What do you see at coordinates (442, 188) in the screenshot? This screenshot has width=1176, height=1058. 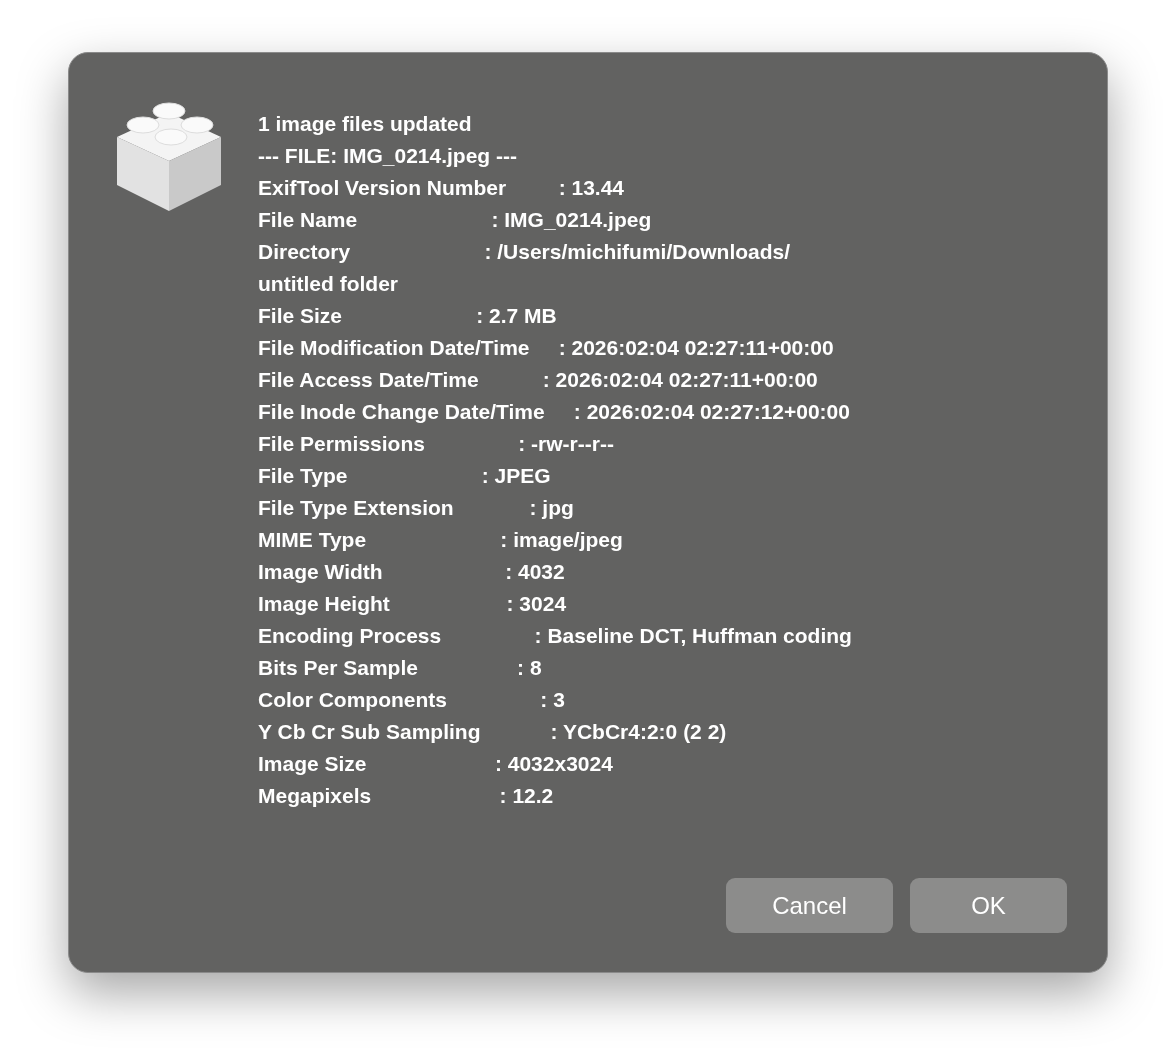 I see `output-line: ExifTool Version Number : 13.44` at bounding box center [442, 188].